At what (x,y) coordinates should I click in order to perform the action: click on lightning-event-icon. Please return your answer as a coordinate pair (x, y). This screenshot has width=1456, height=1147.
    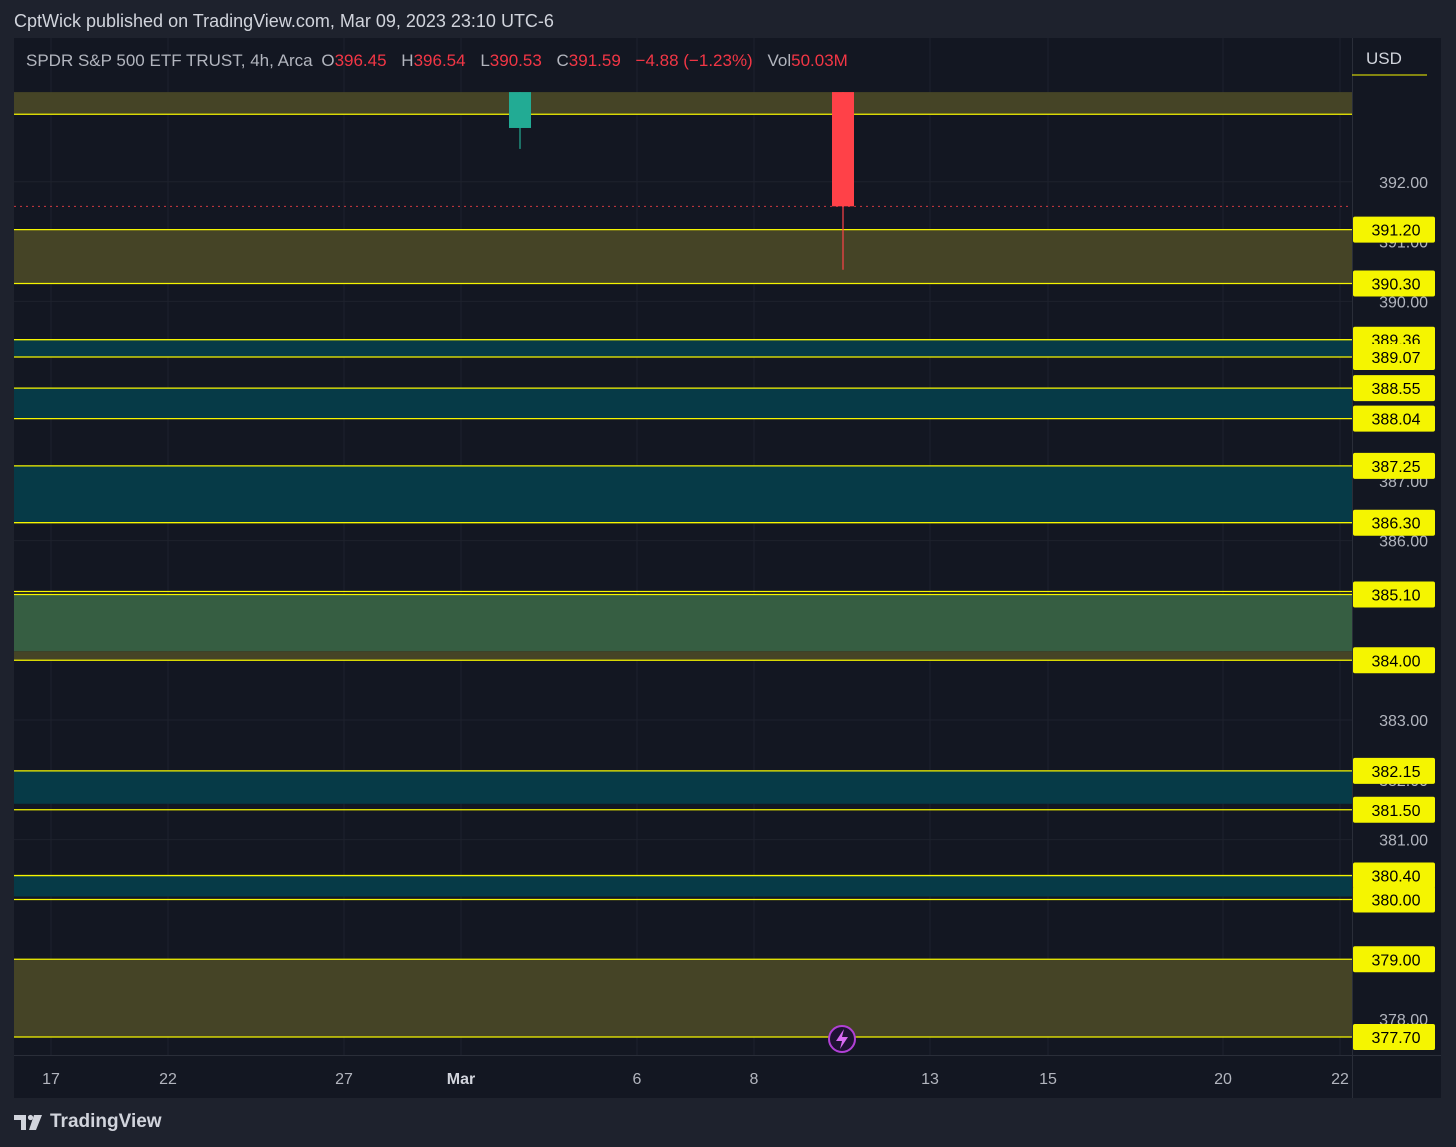
    Looking at the image, I should click on (842, 1039).